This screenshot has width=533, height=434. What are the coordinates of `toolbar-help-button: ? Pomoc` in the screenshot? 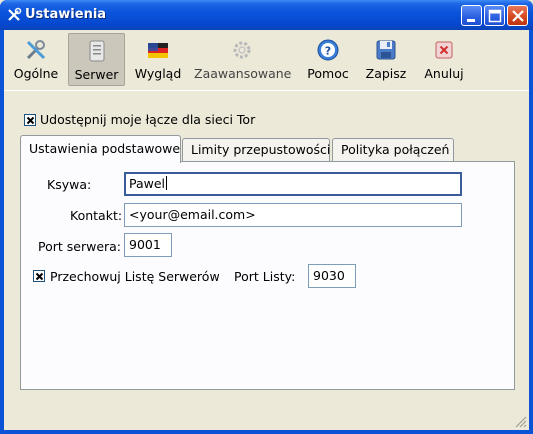 It's located at (328, 59).